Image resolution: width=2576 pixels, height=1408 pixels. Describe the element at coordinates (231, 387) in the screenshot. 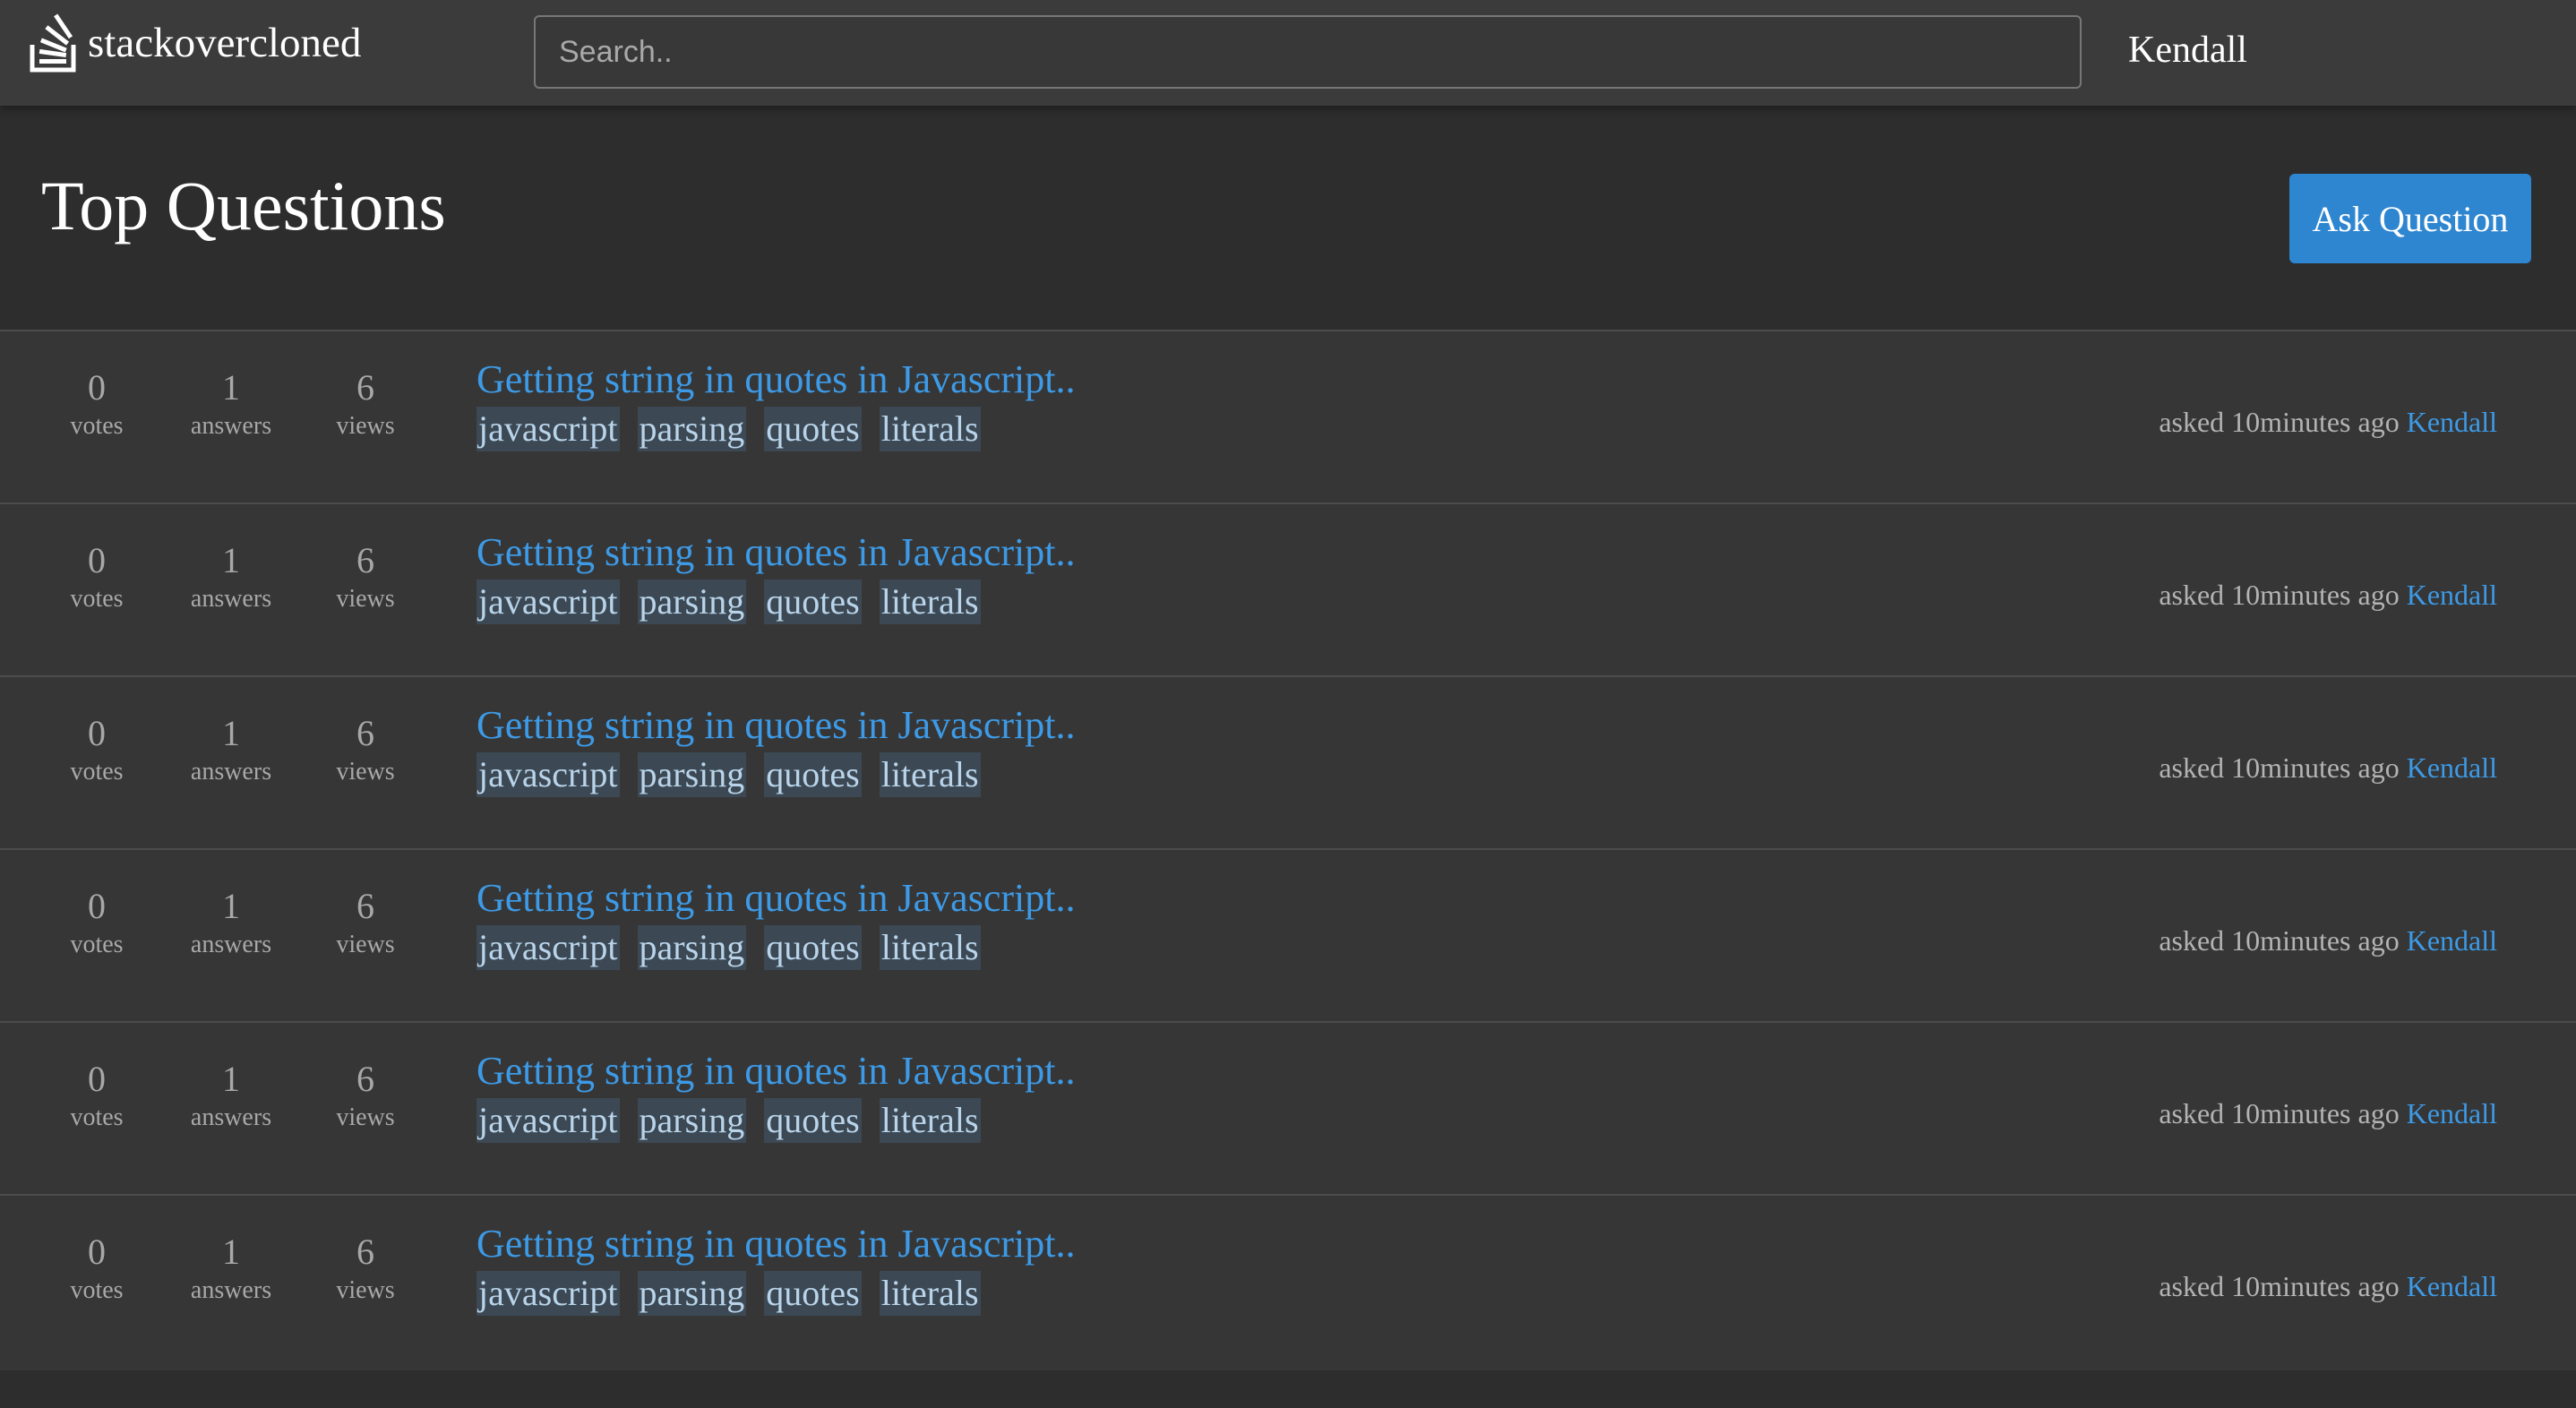

I see `answer-count-value: 1` at that location.